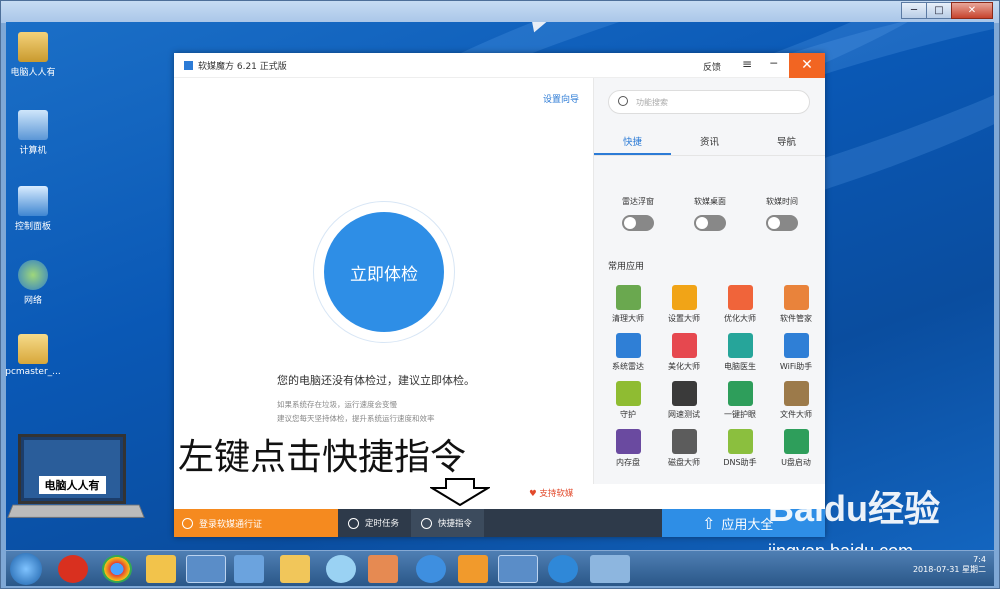 Image resolution: width=1000 pixels, height=589 pixels. Describe the element at coordinates (773, 63) in the screenshot. I see `app-minimize-button: ─` at that location.